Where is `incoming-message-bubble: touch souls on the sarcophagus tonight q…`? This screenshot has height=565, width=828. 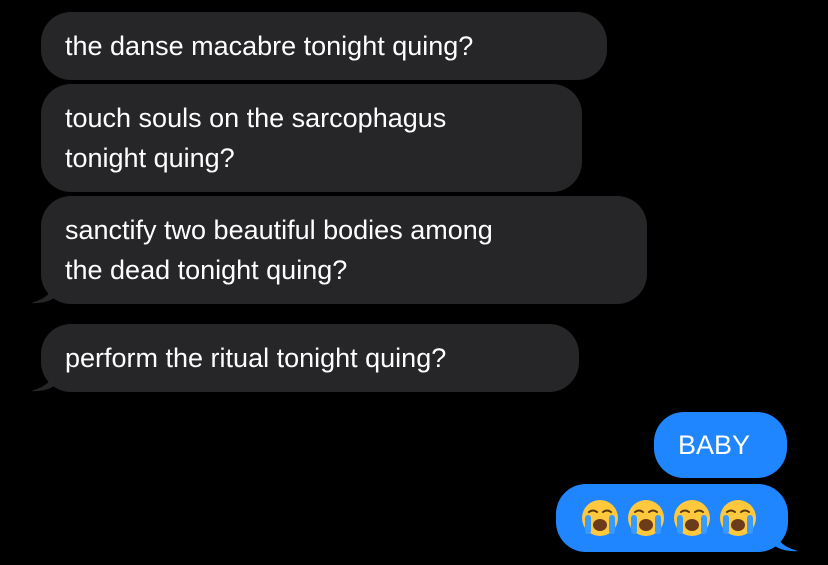
incoming-message-bubble: touch souls on the sarcophagus tonight q… is located at coordinates (311, 138).